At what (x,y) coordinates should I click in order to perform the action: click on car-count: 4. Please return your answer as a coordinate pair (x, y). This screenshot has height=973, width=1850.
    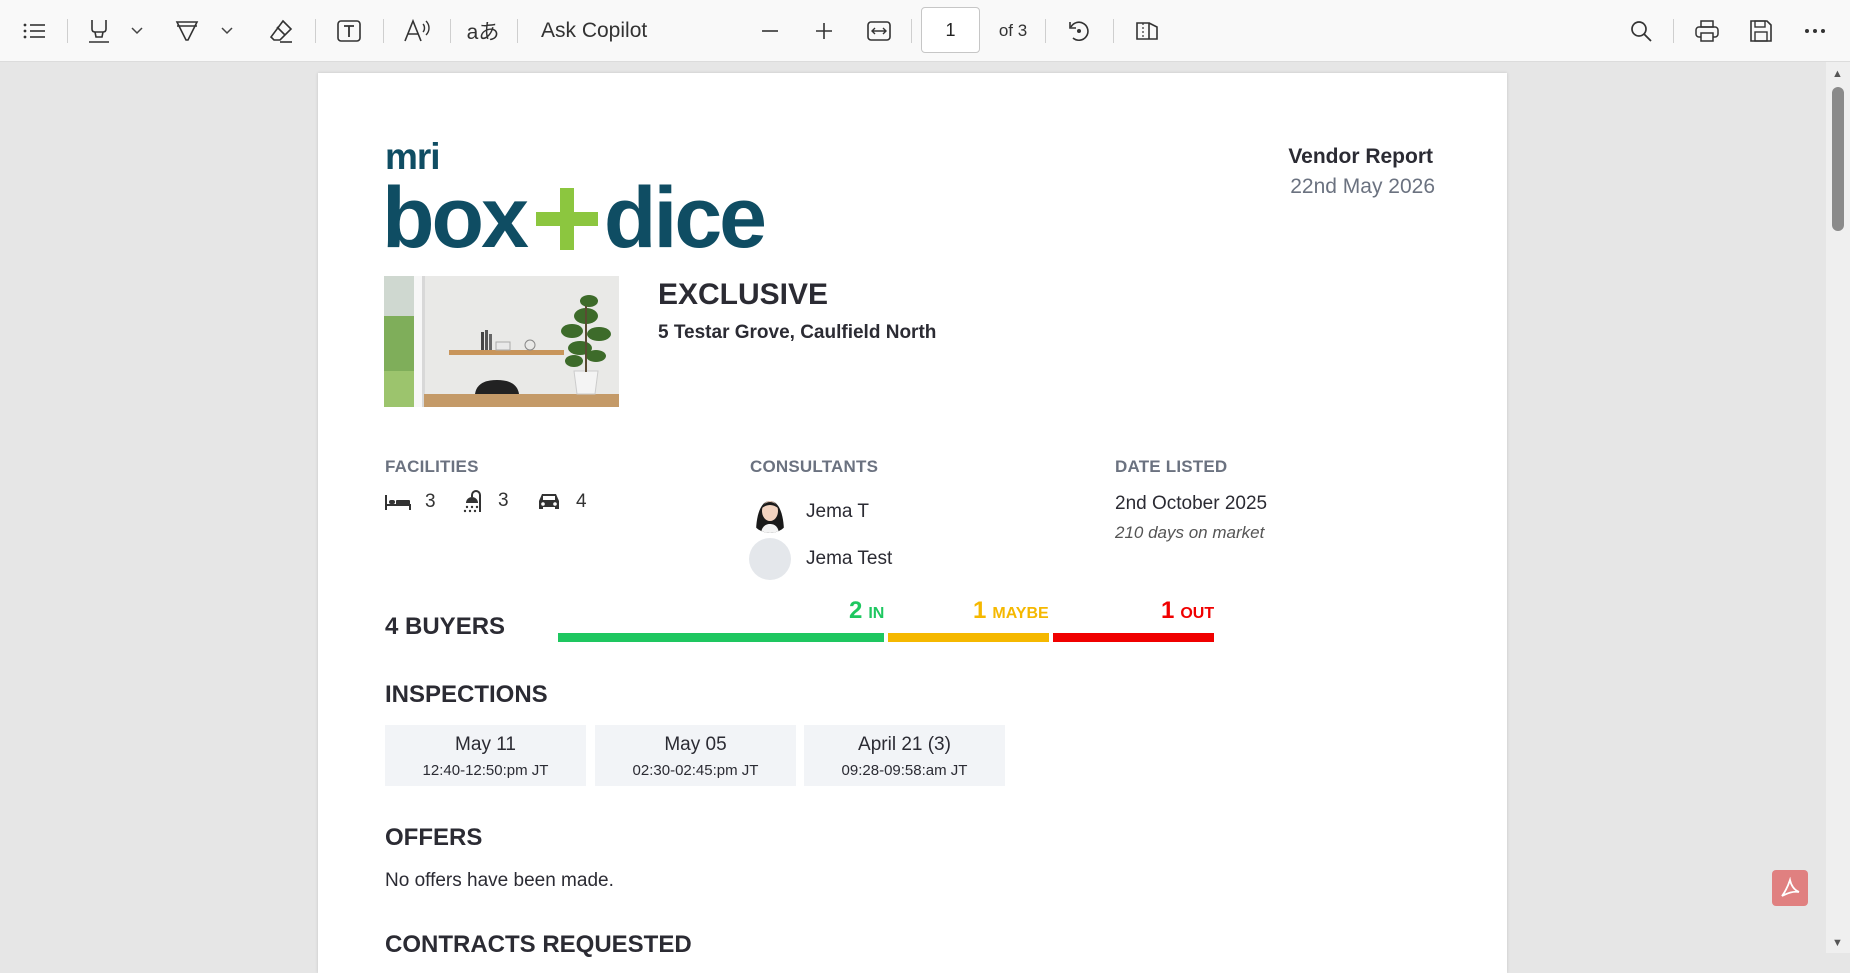
    Looking at the image, I should click on (581, 501).